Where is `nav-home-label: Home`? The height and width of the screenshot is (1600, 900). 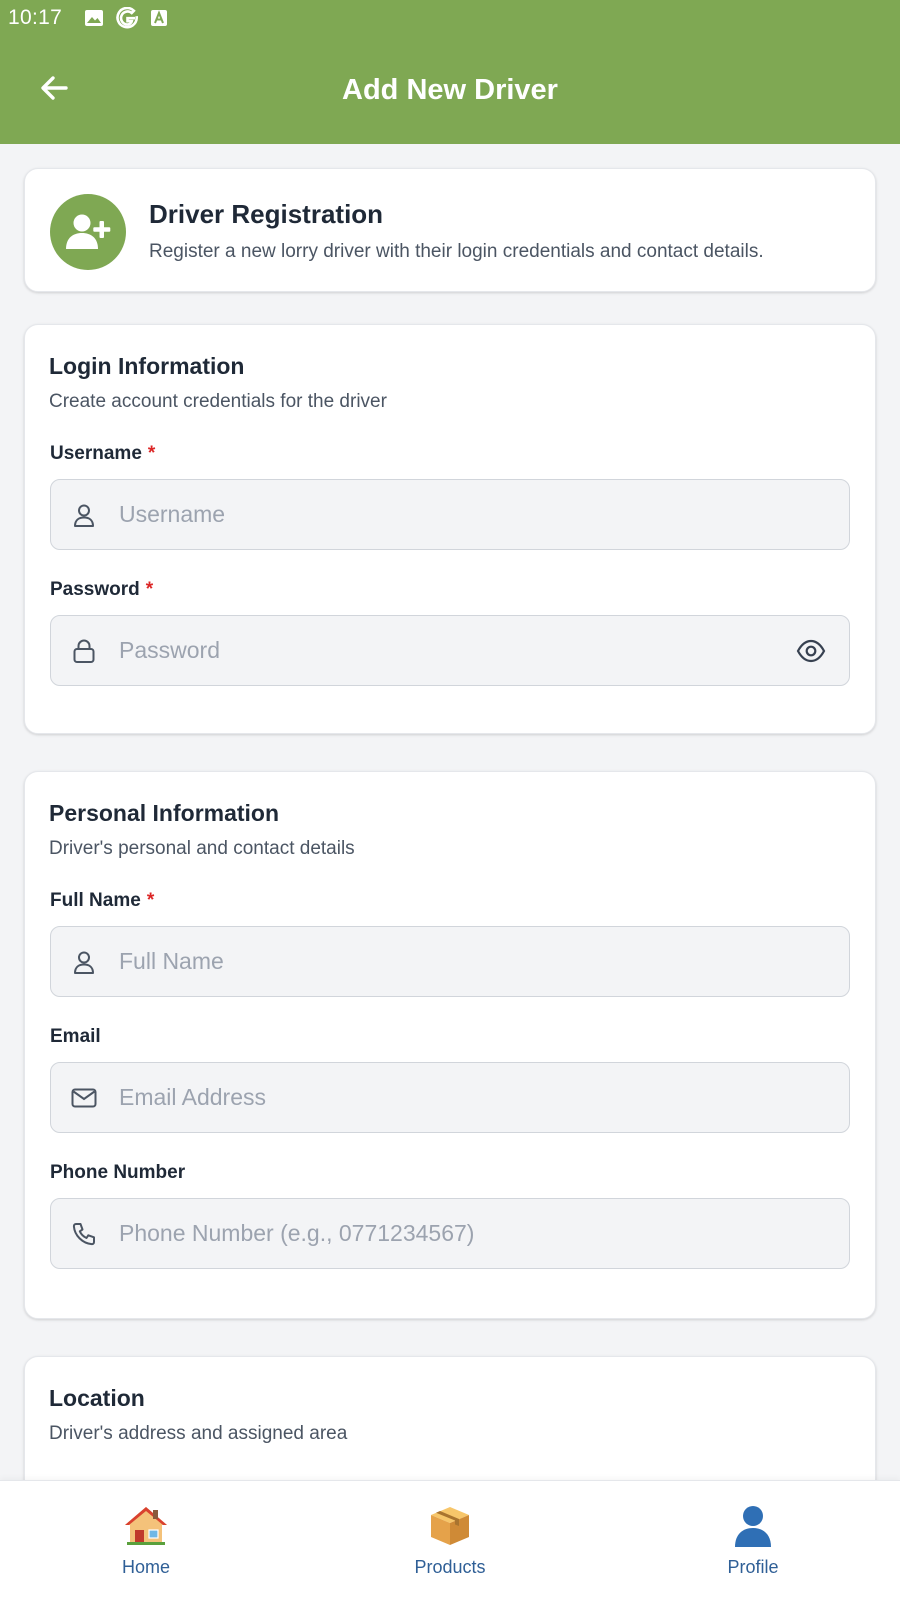 nav-home-label: Home is located at coordinates (145, 1567).